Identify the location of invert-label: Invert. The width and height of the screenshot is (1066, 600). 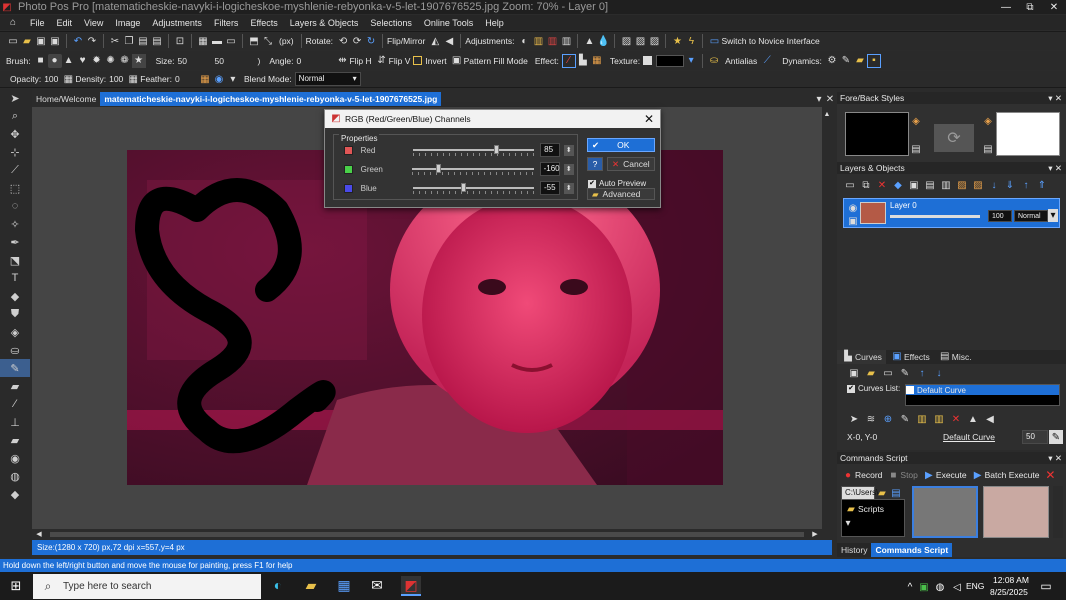
(435, 61).